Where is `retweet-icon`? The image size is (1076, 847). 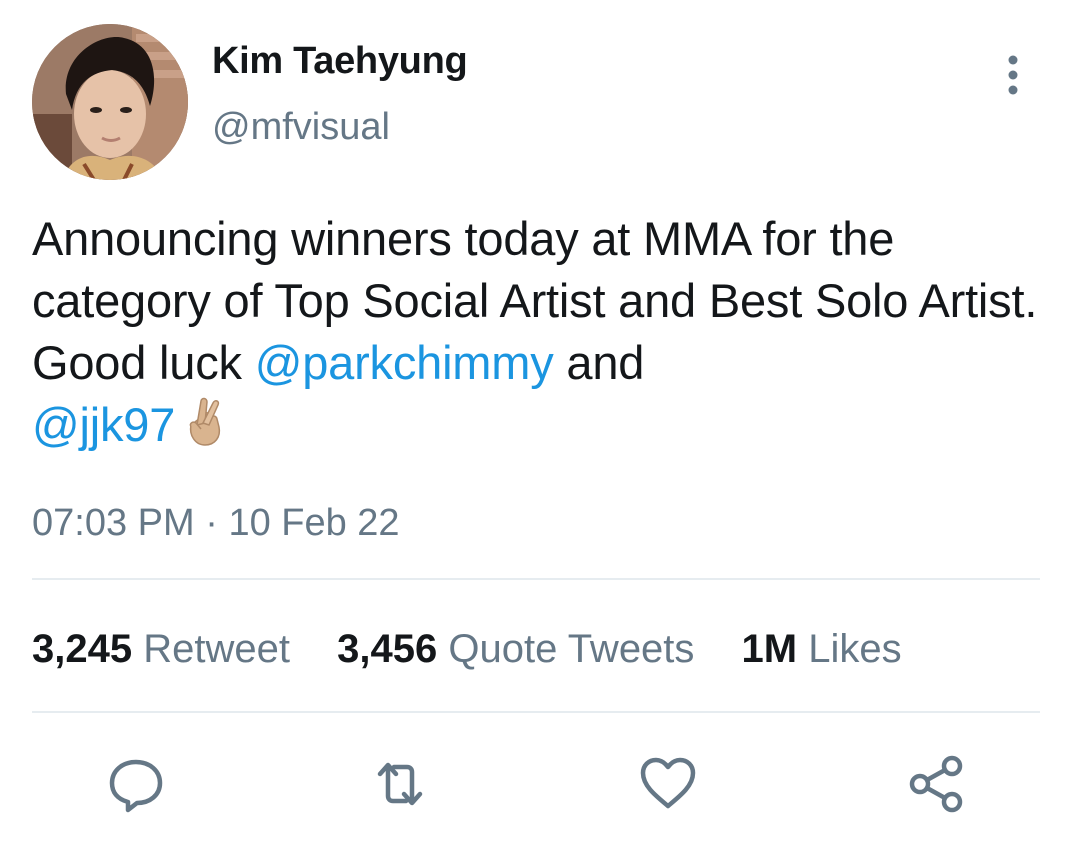 retweet-icon is located at coordinates (400, 784).